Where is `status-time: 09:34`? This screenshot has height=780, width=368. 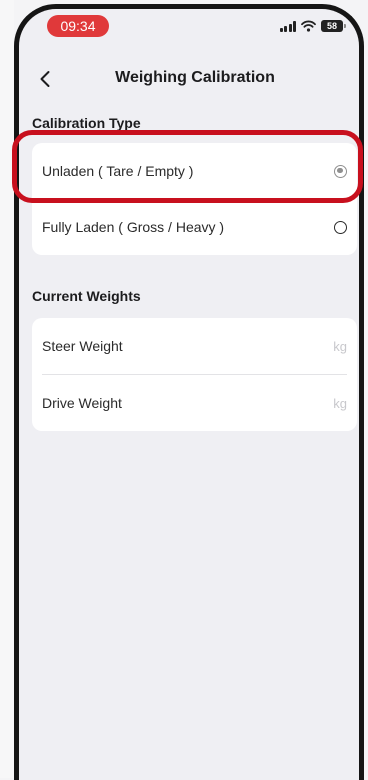
status-time: 09:34 is located at coordinates (78, 26).